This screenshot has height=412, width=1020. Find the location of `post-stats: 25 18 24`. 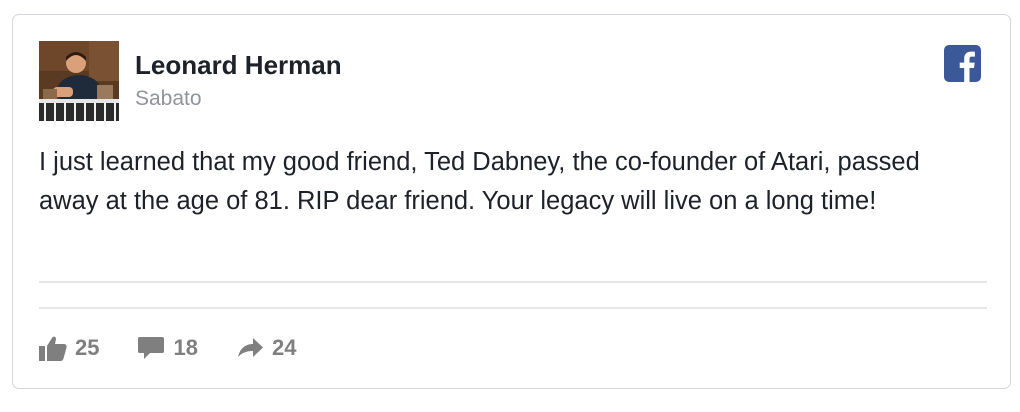

post-stats: 25 18 24 is located at coordinates (186, 348).